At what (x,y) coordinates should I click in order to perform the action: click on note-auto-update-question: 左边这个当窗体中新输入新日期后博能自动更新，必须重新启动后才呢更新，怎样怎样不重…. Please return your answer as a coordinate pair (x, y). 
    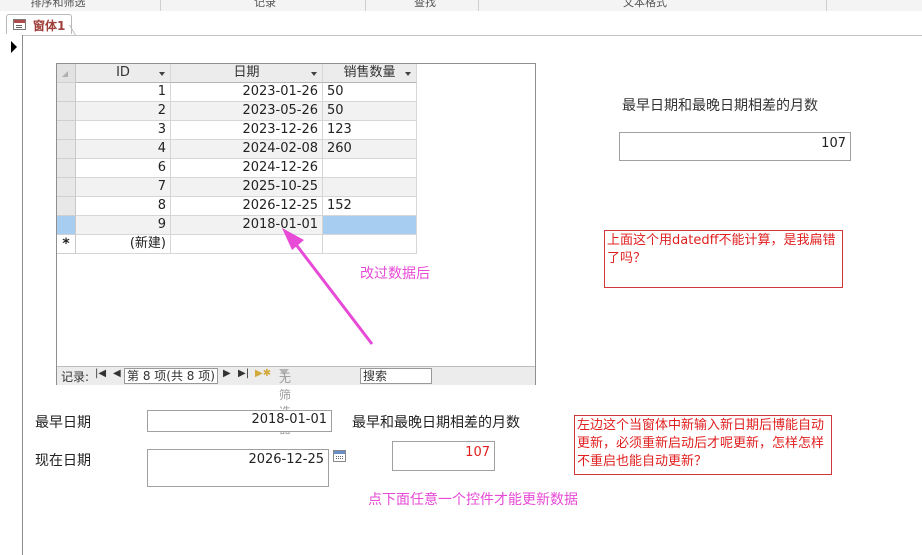
    Looking at the image, I should click on (703, 445).